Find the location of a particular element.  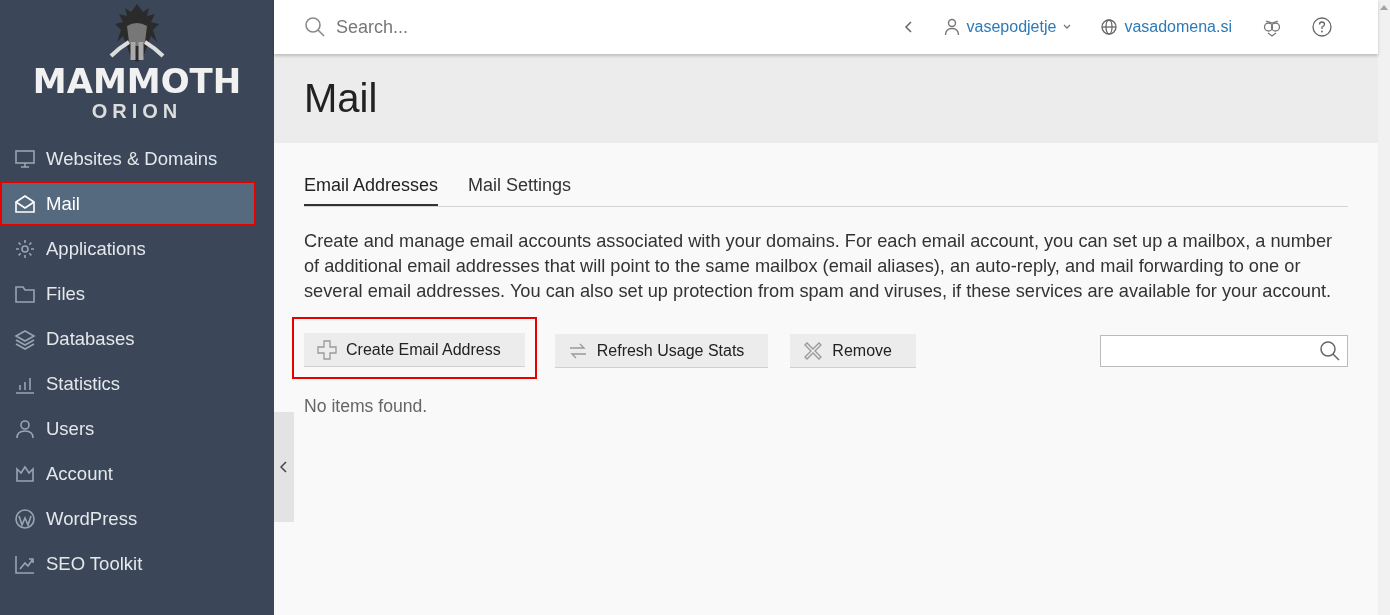

refresh-button: Refresh Usage Stats is located at coordinates (661, 351).